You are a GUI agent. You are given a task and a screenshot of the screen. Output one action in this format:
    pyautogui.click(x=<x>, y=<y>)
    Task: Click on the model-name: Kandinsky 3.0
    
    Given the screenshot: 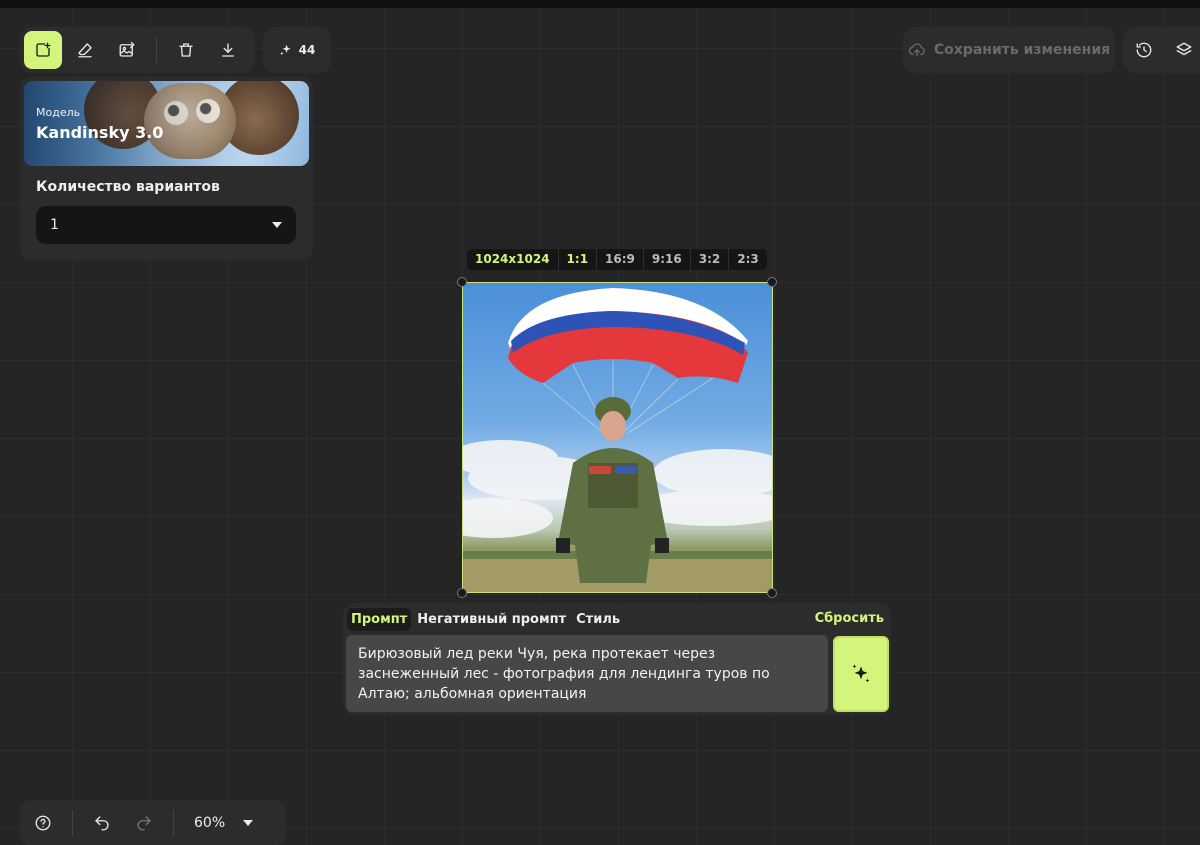 What is the action you would take?
    pyautogui.click(x=100, y=132)
    